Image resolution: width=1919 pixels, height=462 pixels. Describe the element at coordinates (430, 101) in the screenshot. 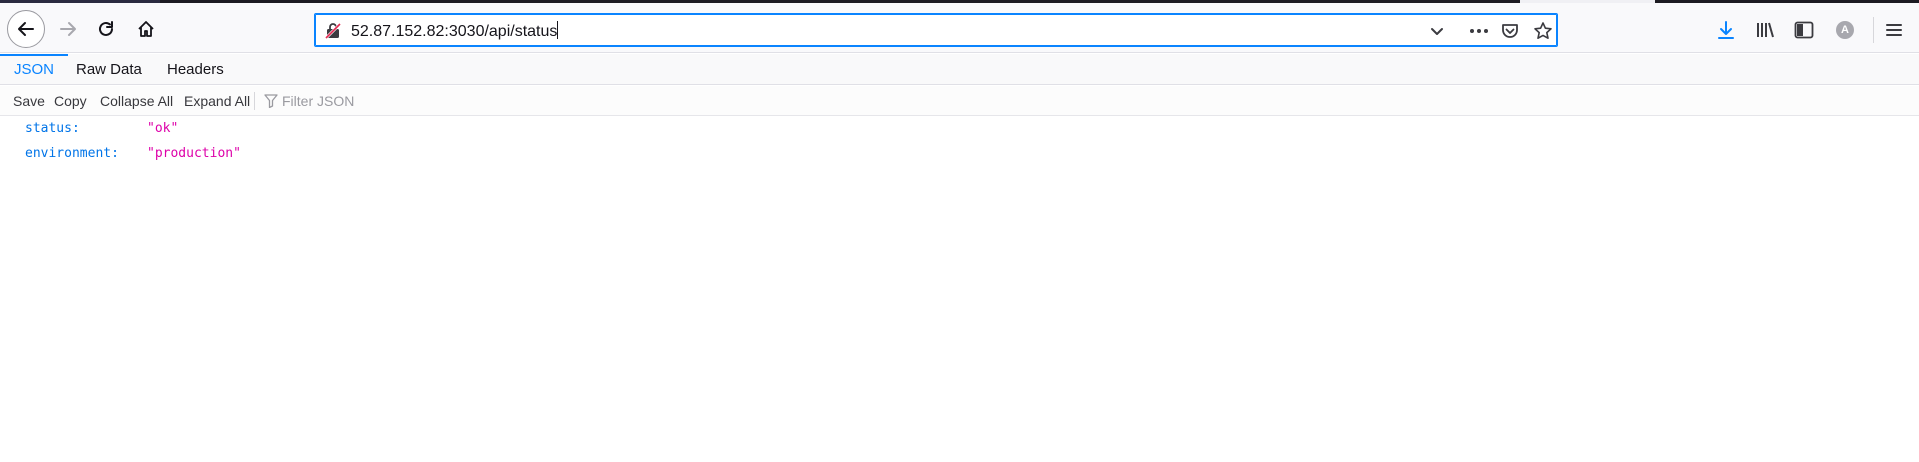

I see `filter-json-input` at that location.